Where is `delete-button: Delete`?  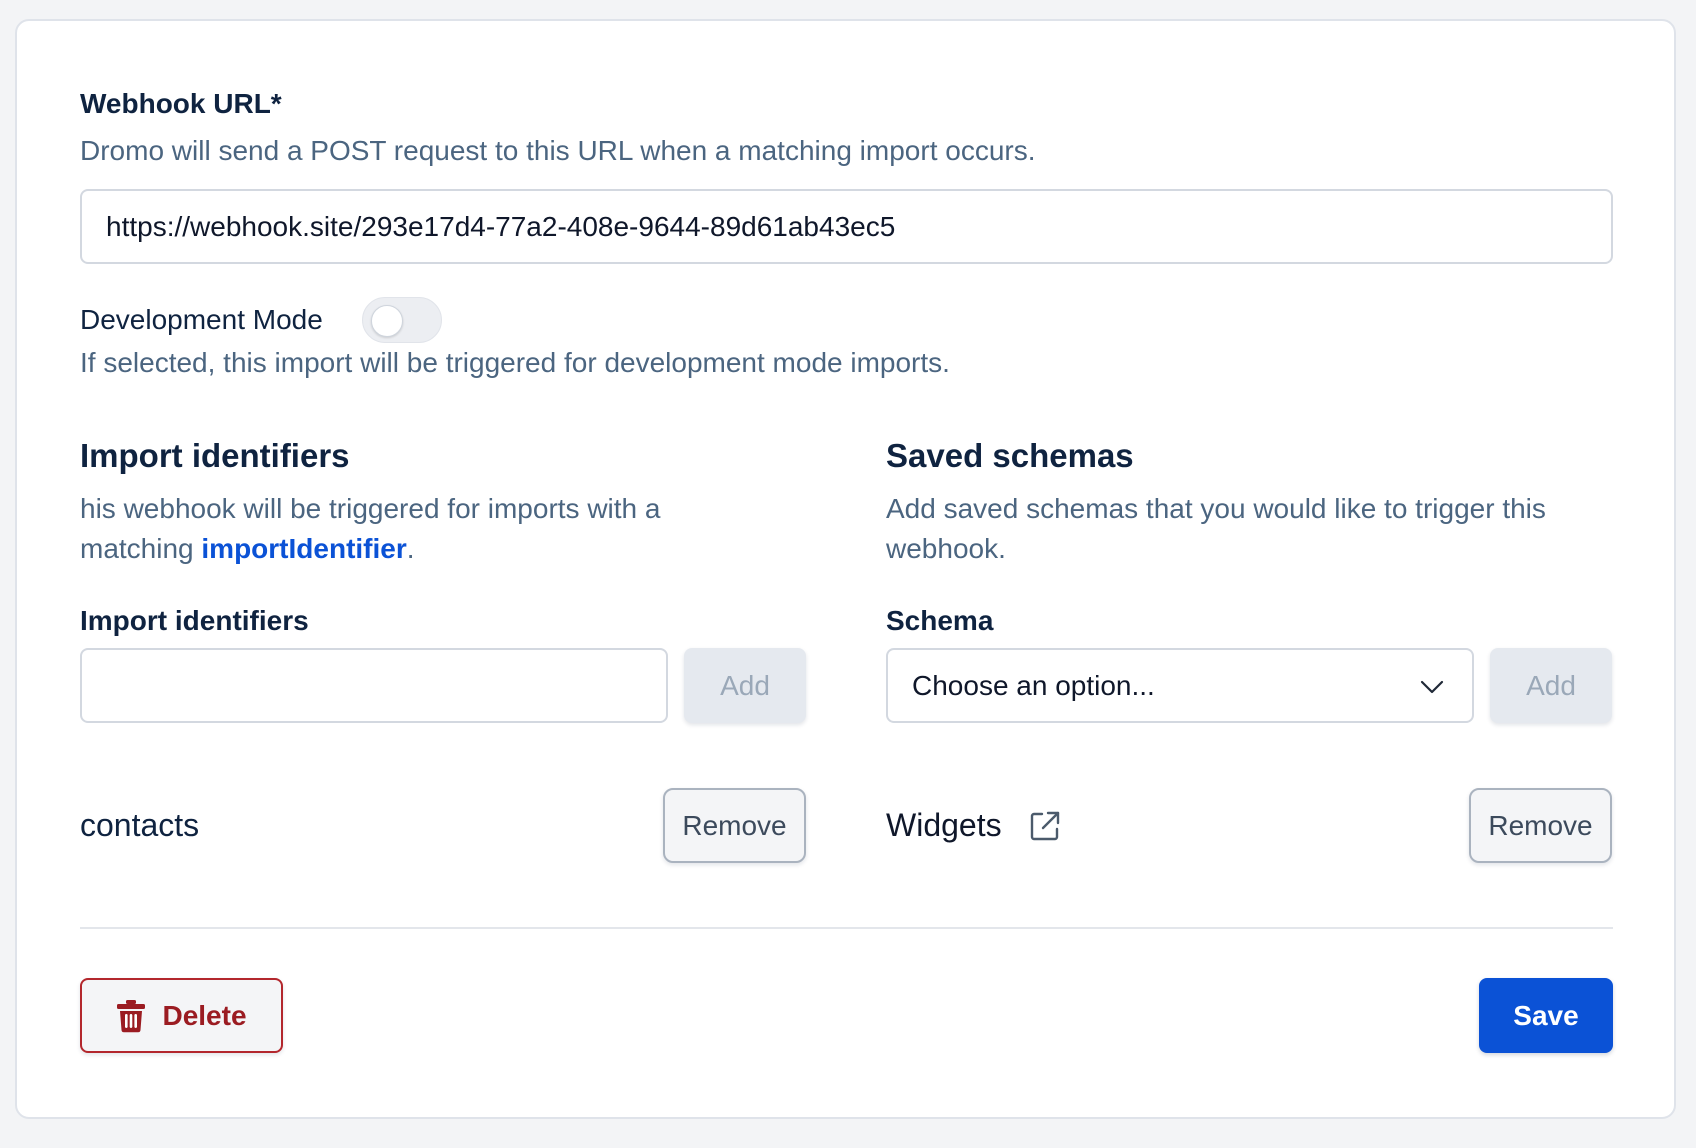
delete-button: Delete is located at coordinates (181, 1015).